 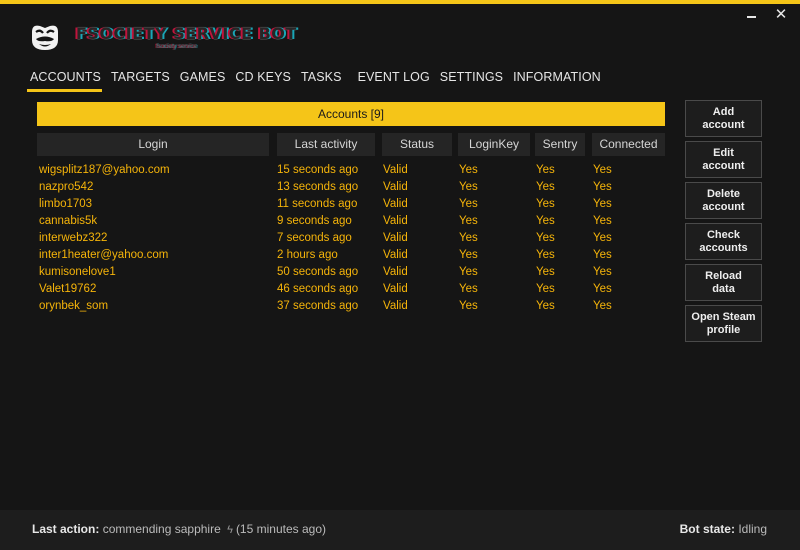 I want to click on add-account-button-label: Add account, so click(x=723, y=118).